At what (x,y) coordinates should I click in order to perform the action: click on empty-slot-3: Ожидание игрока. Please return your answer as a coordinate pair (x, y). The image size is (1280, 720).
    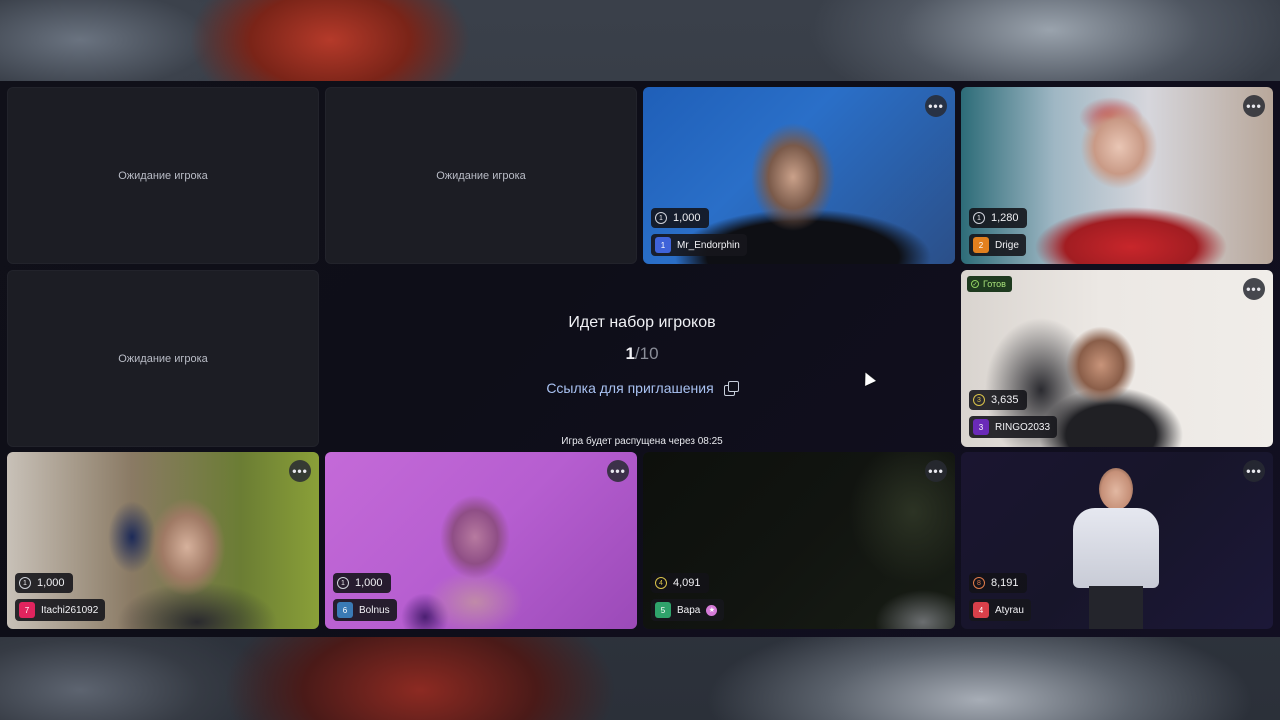
    Looking at the image, I should click on (163, 358).